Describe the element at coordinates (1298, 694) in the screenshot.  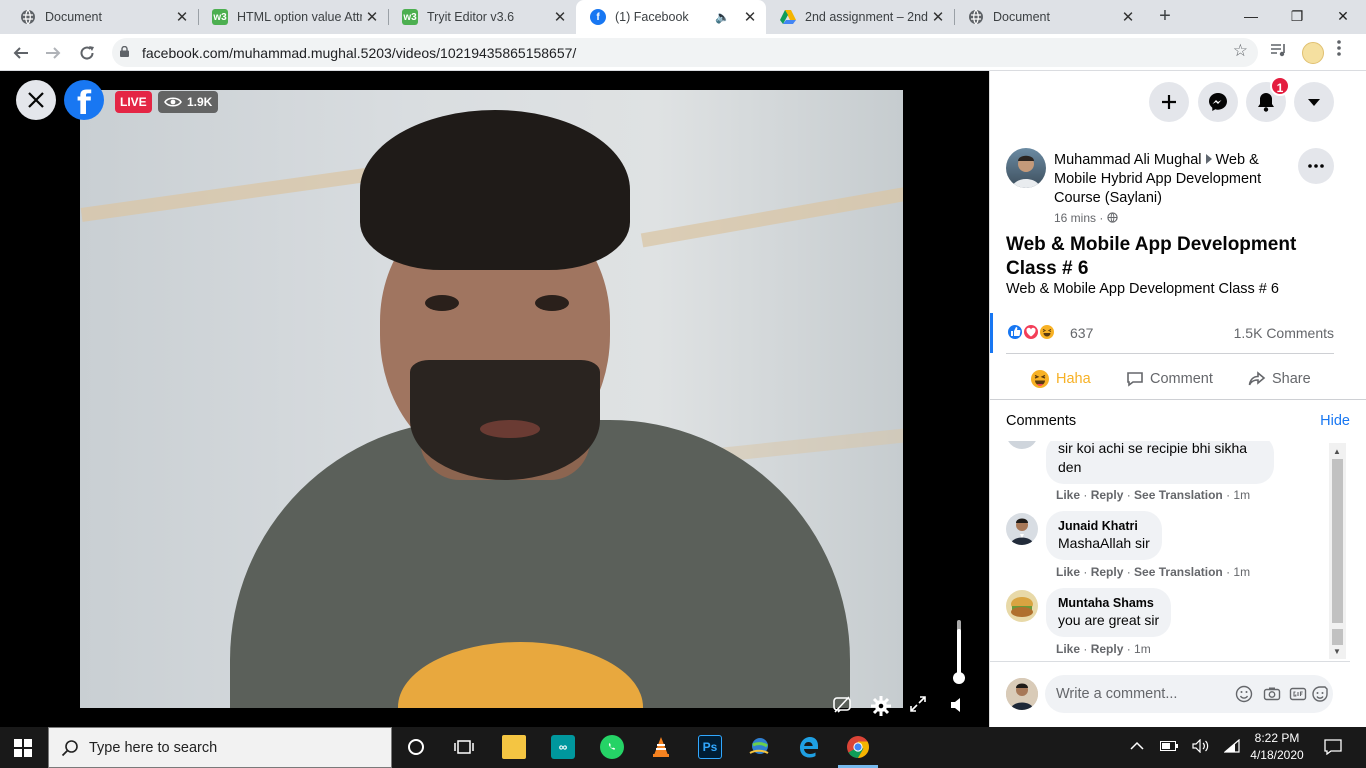
I see `gif-icon` at that location.